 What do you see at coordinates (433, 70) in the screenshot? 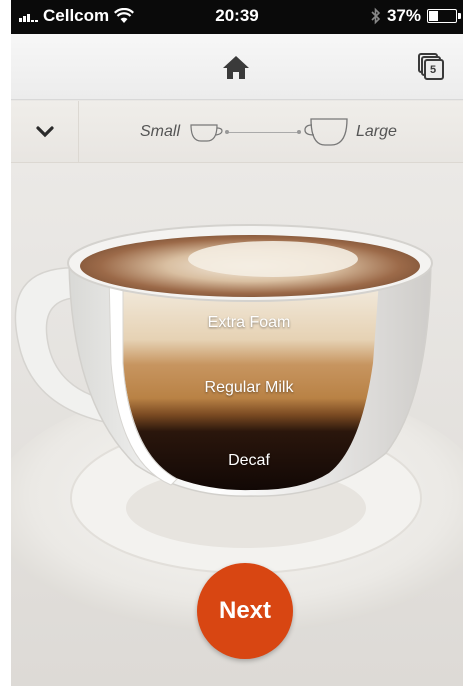
I see `cups-count: 5` at bounding box center [433, 70].